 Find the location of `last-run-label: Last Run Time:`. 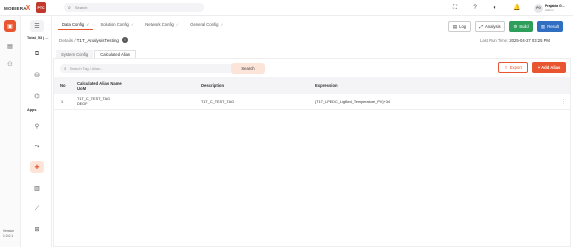

last-run-label: Last Run Time: is located at coordinates (494, 40).